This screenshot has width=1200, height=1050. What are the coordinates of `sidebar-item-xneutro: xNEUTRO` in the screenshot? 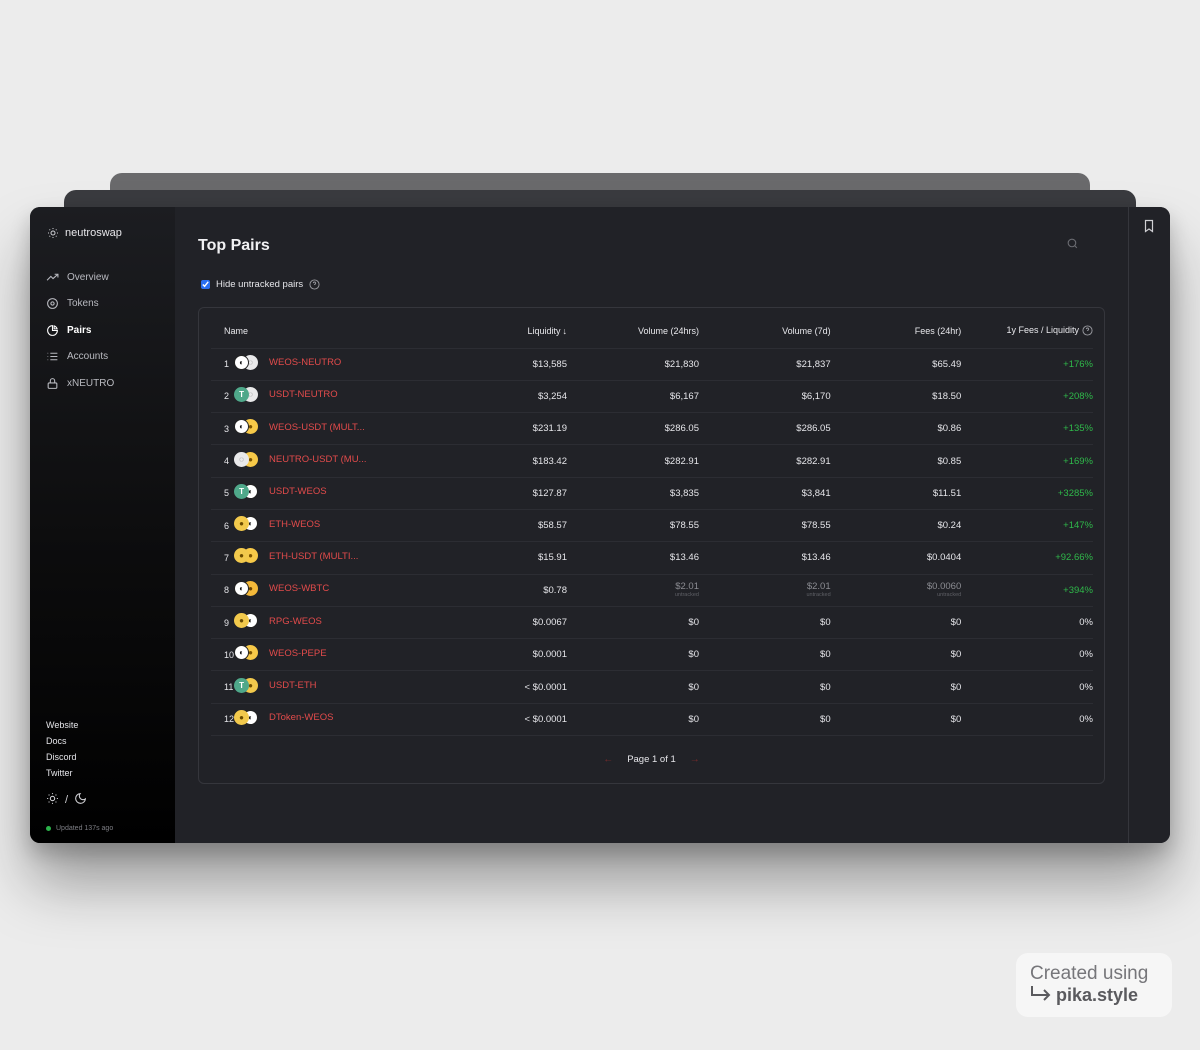 It's located at (79, 383).